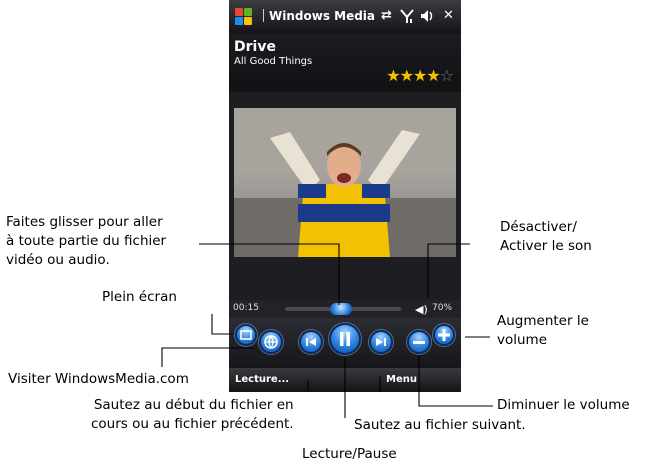  I want to click on callout-volume-up: Augmenter le volume, so click(543, 330).